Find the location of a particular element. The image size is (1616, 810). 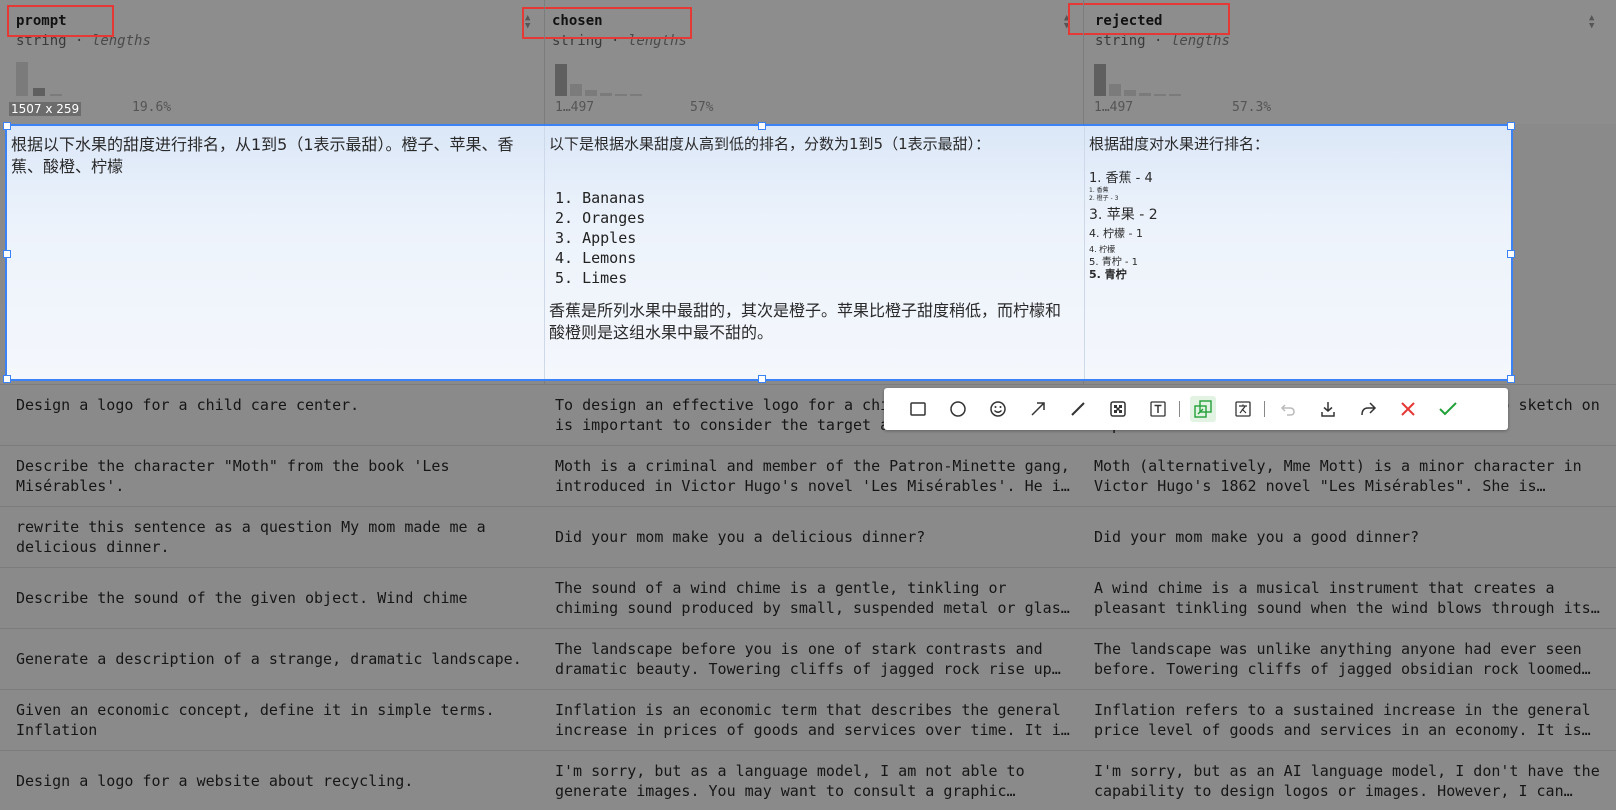

chosen-list-item: 2. Oranges is located at coordinates (600, 218).